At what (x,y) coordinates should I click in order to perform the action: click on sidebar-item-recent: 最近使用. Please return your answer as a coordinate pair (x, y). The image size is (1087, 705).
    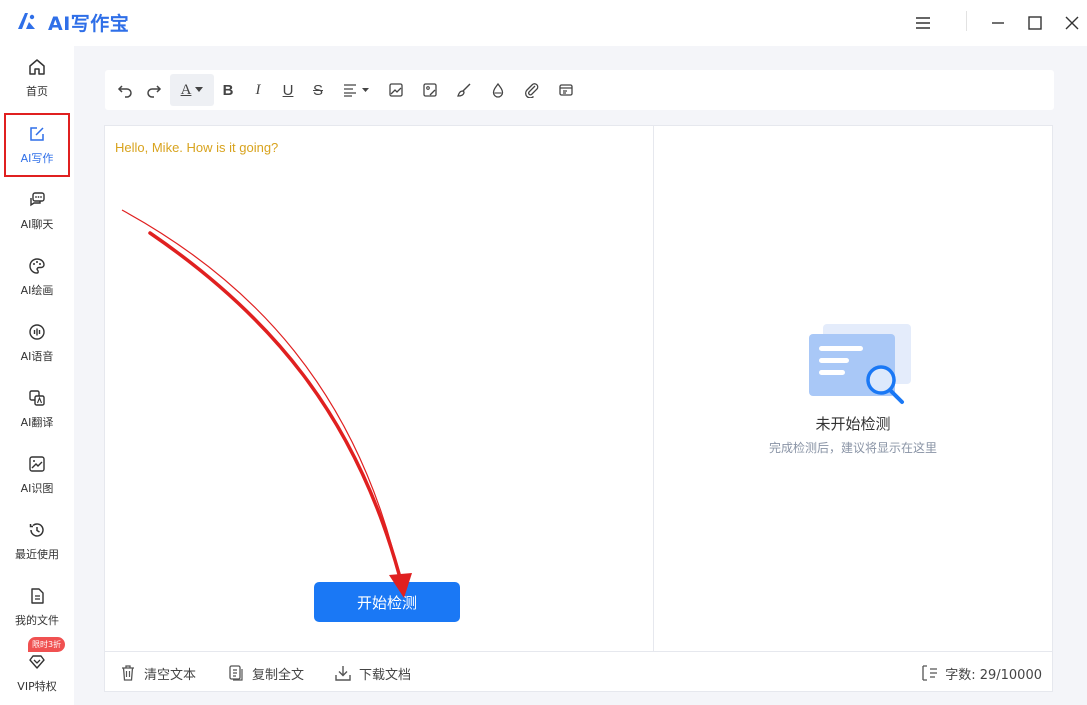
    Looking at the image, I should click on (37, 541).